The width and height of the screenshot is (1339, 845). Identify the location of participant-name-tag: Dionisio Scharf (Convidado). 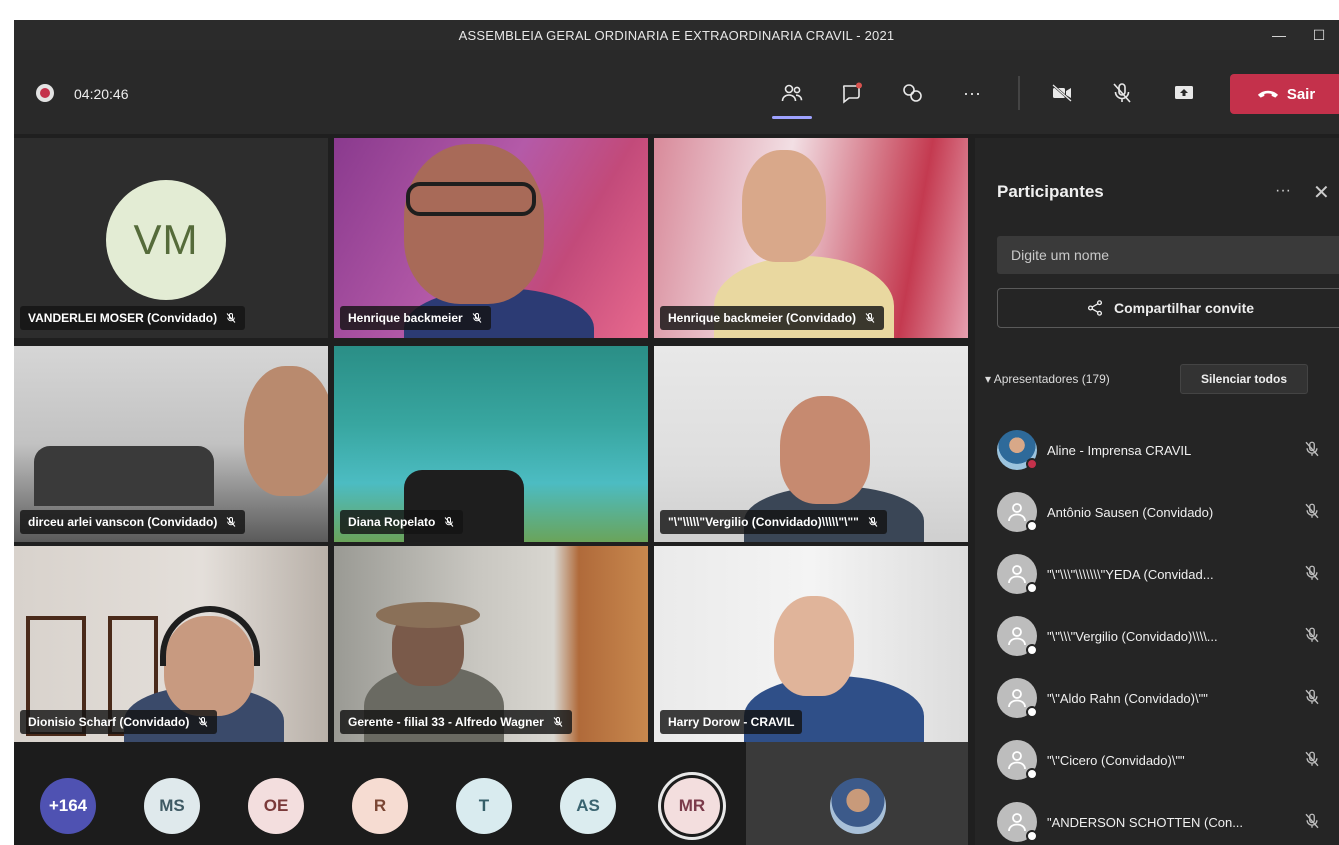
(119, 722).